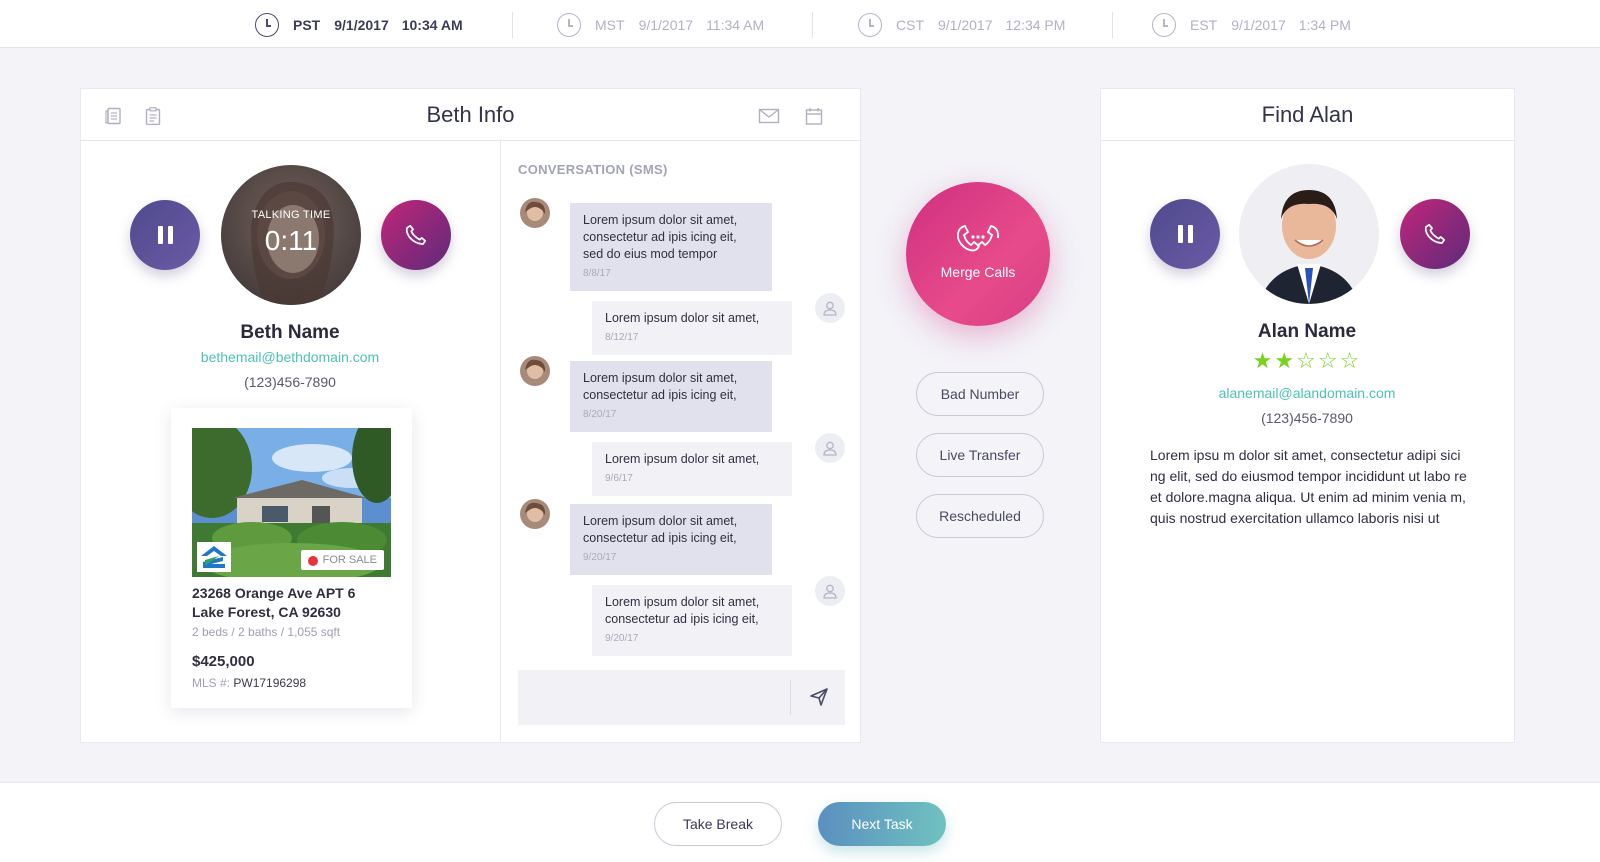  I want to click on live-transfer-button: Live Transfer, so click(980, 455).